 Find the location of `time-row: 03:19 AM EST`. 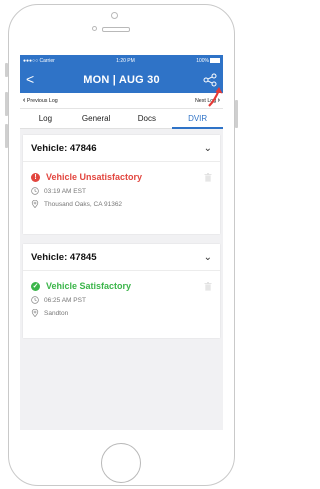

time-row: 03:19 AM EST is located at coordinates (121, 188).